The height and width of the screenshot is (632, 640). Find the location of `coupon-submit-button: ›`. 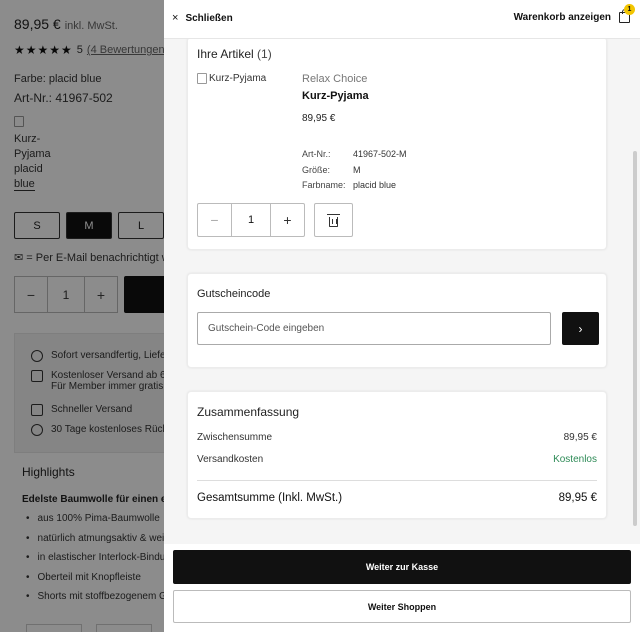

coupon-submit-button: › is located at coordinates (580, 328).